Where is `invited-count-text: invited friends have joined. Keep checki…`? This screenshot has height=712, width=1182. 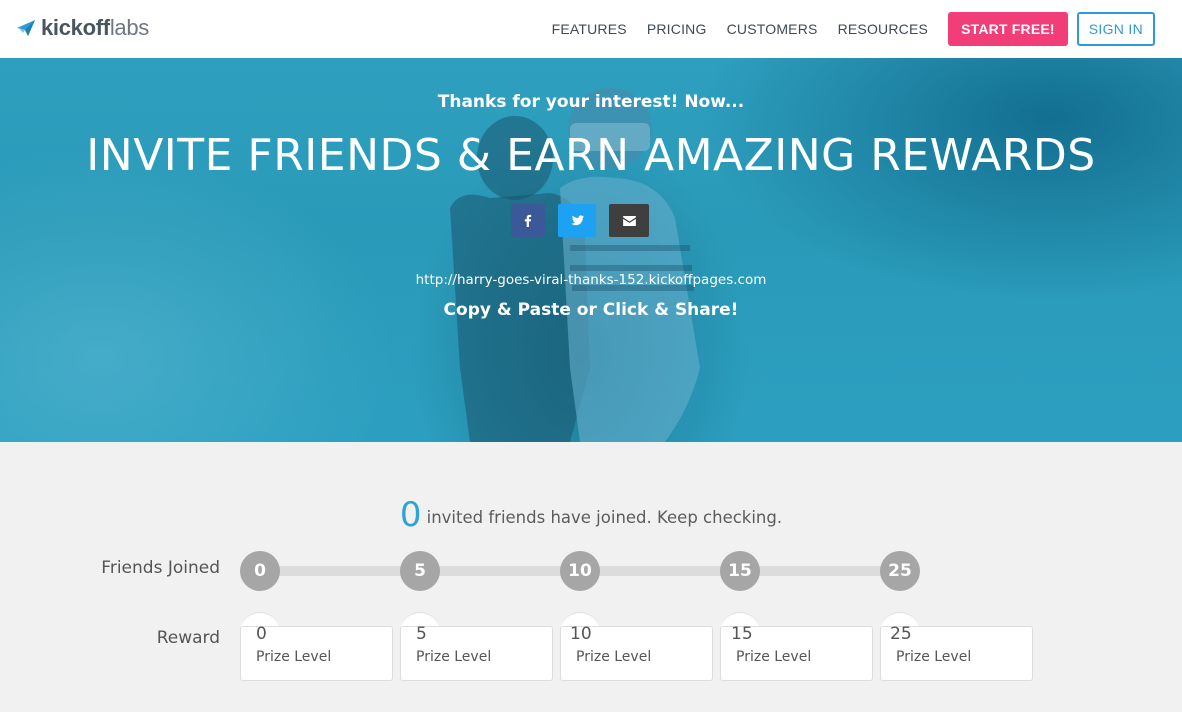
invited-count-text: invited friends have joined. Keep checki… is located at coordinates (604, 517).